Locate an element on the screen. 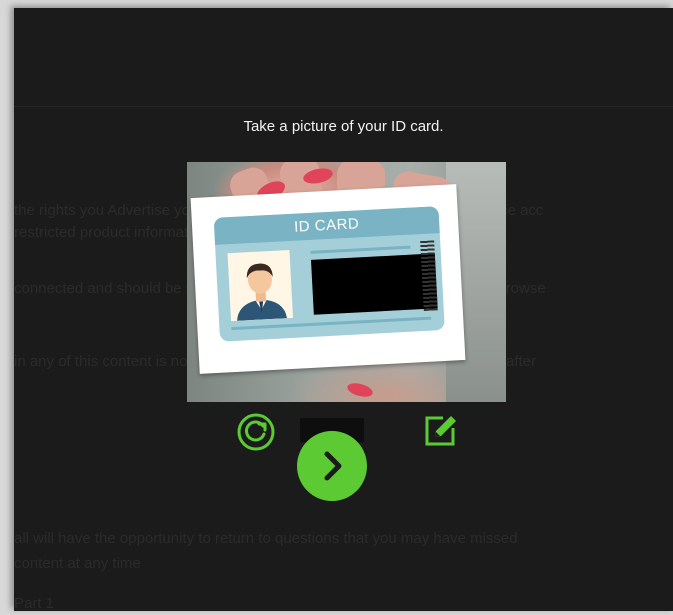 The width and height of the screenshot is (673, 615). edit-icon is located at coordinates (440, 431).